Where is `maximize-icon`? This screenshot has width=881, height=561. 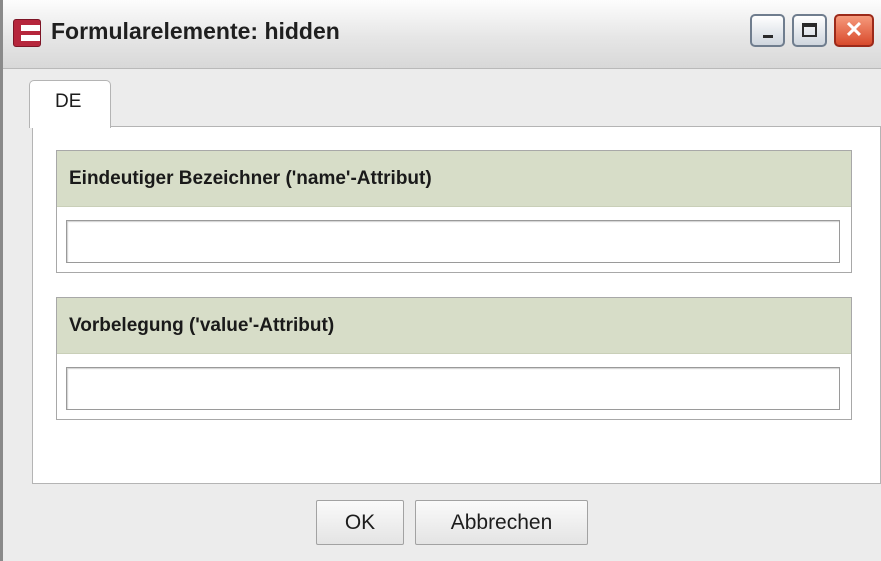
maximize-icon is located at coordinates (809, 30).